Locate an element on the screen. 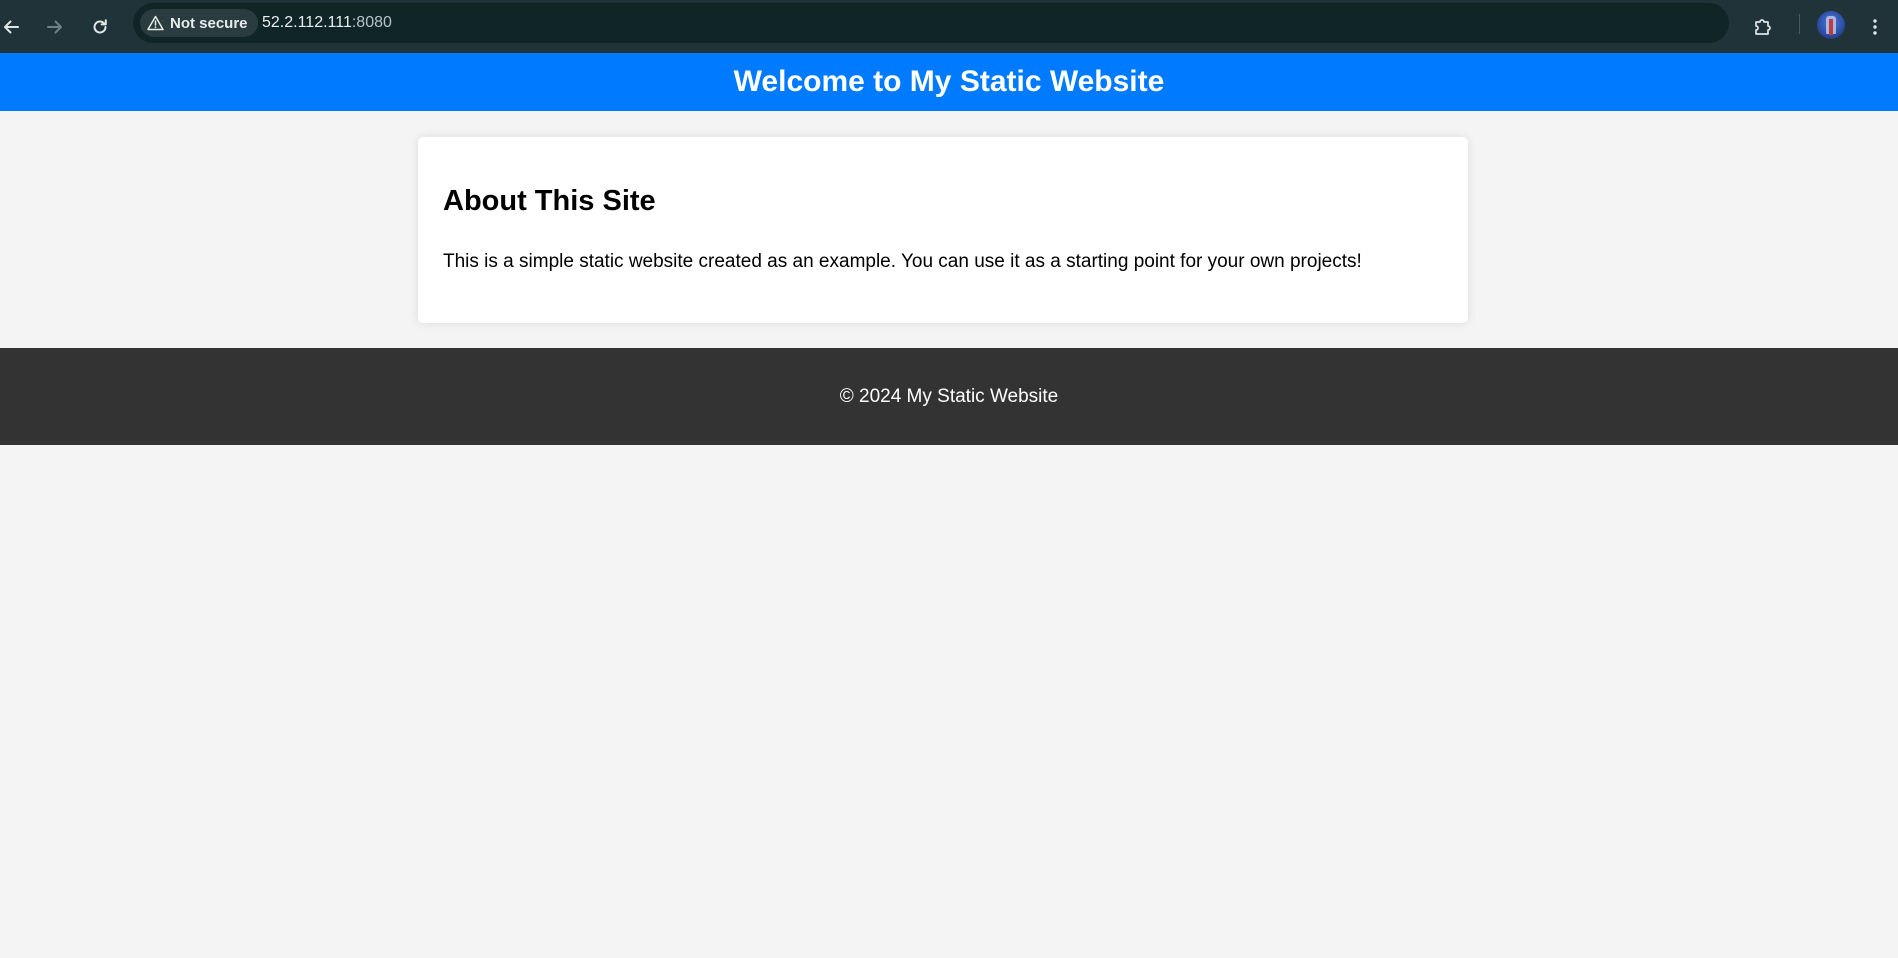 The width and height of the screenshot is (1898, 958). browser-menu-button is located at coordinates (1875, 27).